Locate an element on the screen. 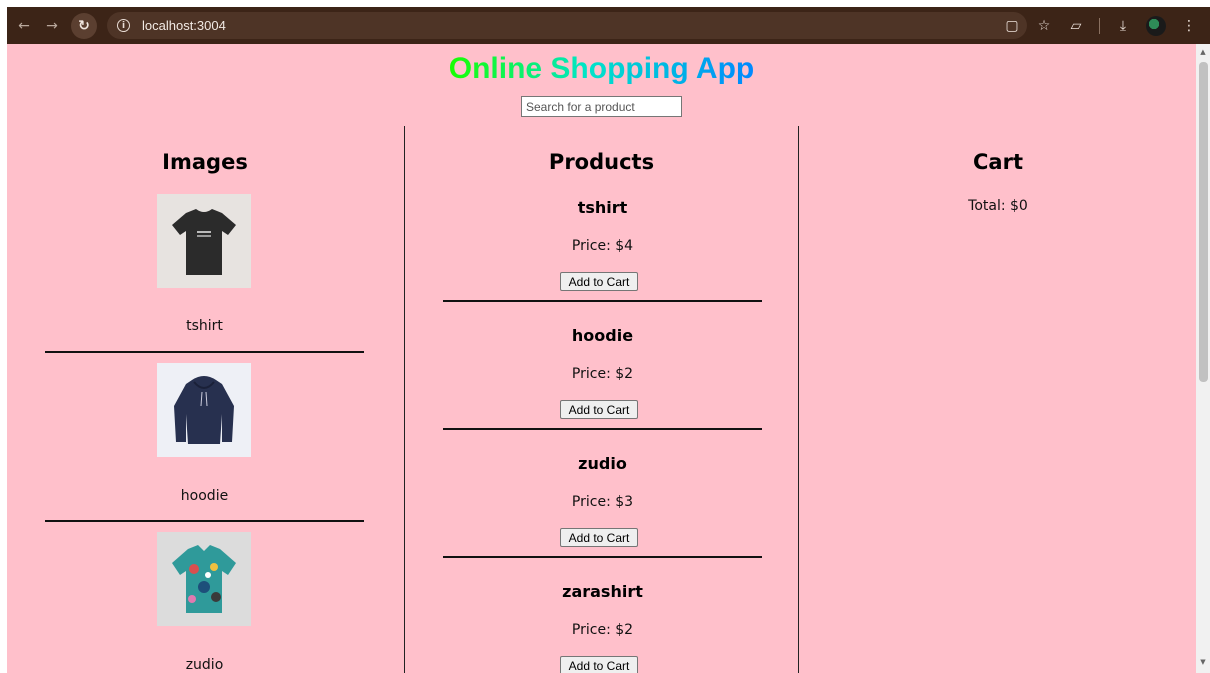 The height and width of the screenshot is (673, 1210). scroll-up-icon: ▲ is located at coordinates (1203, 52).